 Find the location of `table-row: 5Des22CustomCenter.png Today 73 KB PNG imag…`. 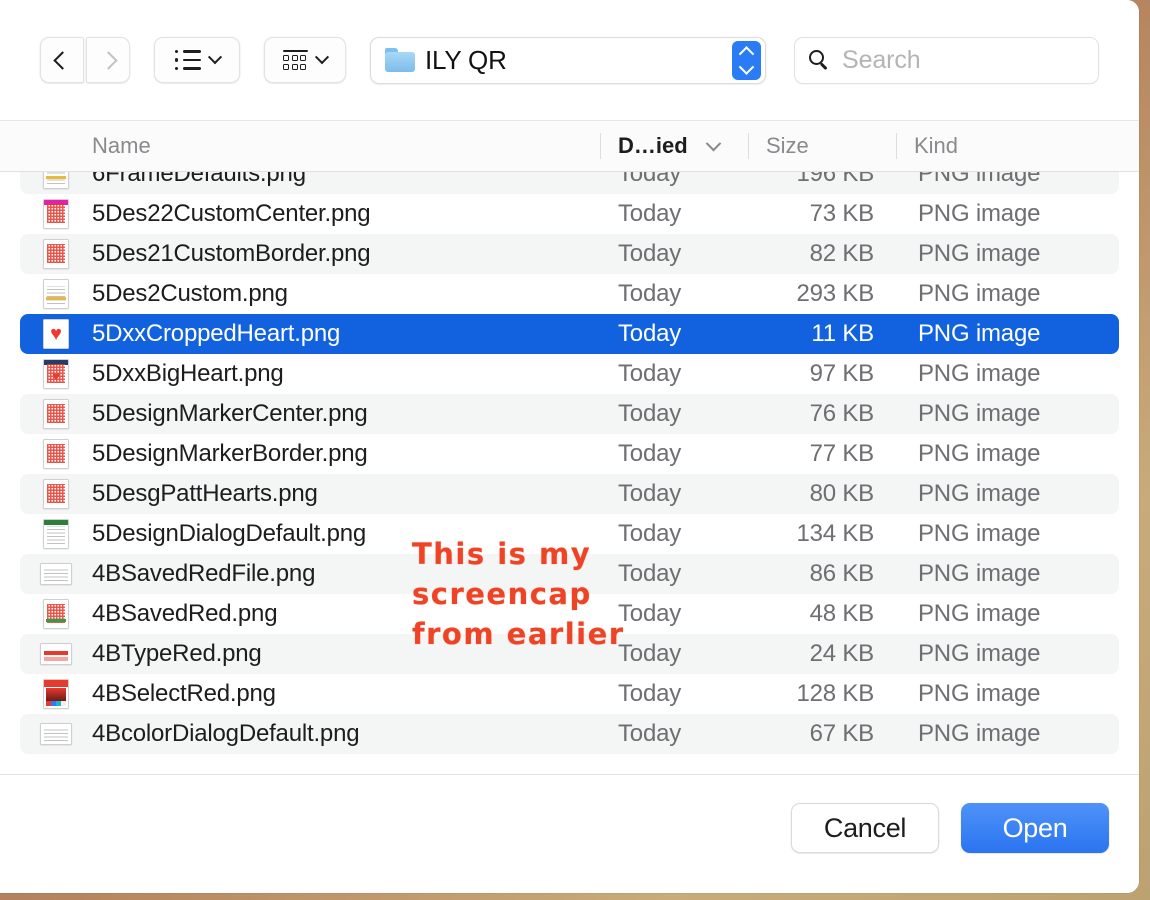

table-row: 5Des22CustomCenter.png Today 73 KB PNG imag… is located at coordinates (569, 214).